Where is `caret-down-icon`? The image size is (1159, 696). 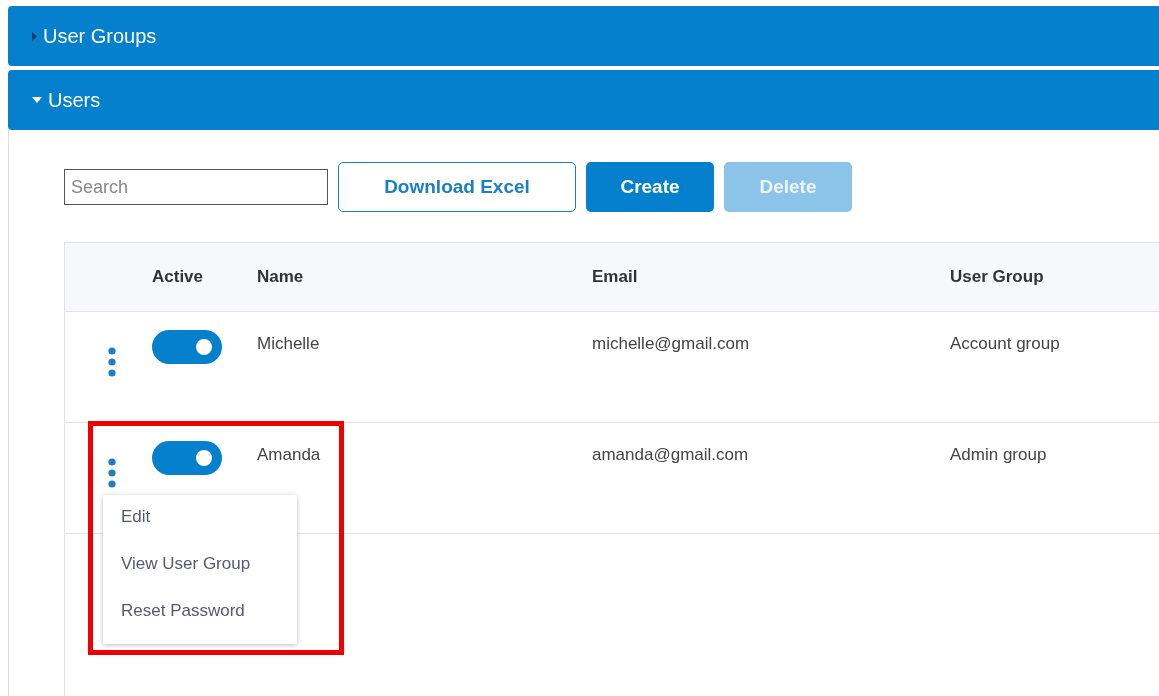
caret-down-icon is located at coordinates (37, 100).